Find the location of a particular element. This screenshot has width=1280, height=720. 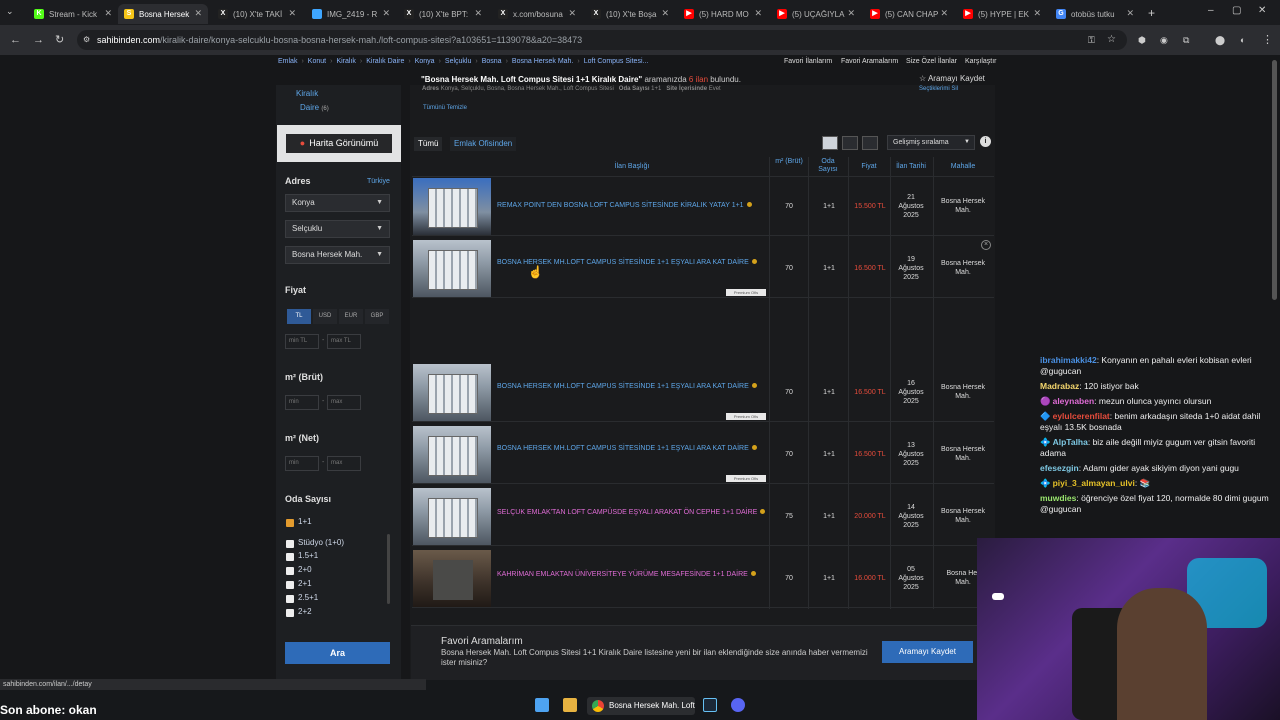

city-select: Konya ▼ is located at coordinates (337, 203).